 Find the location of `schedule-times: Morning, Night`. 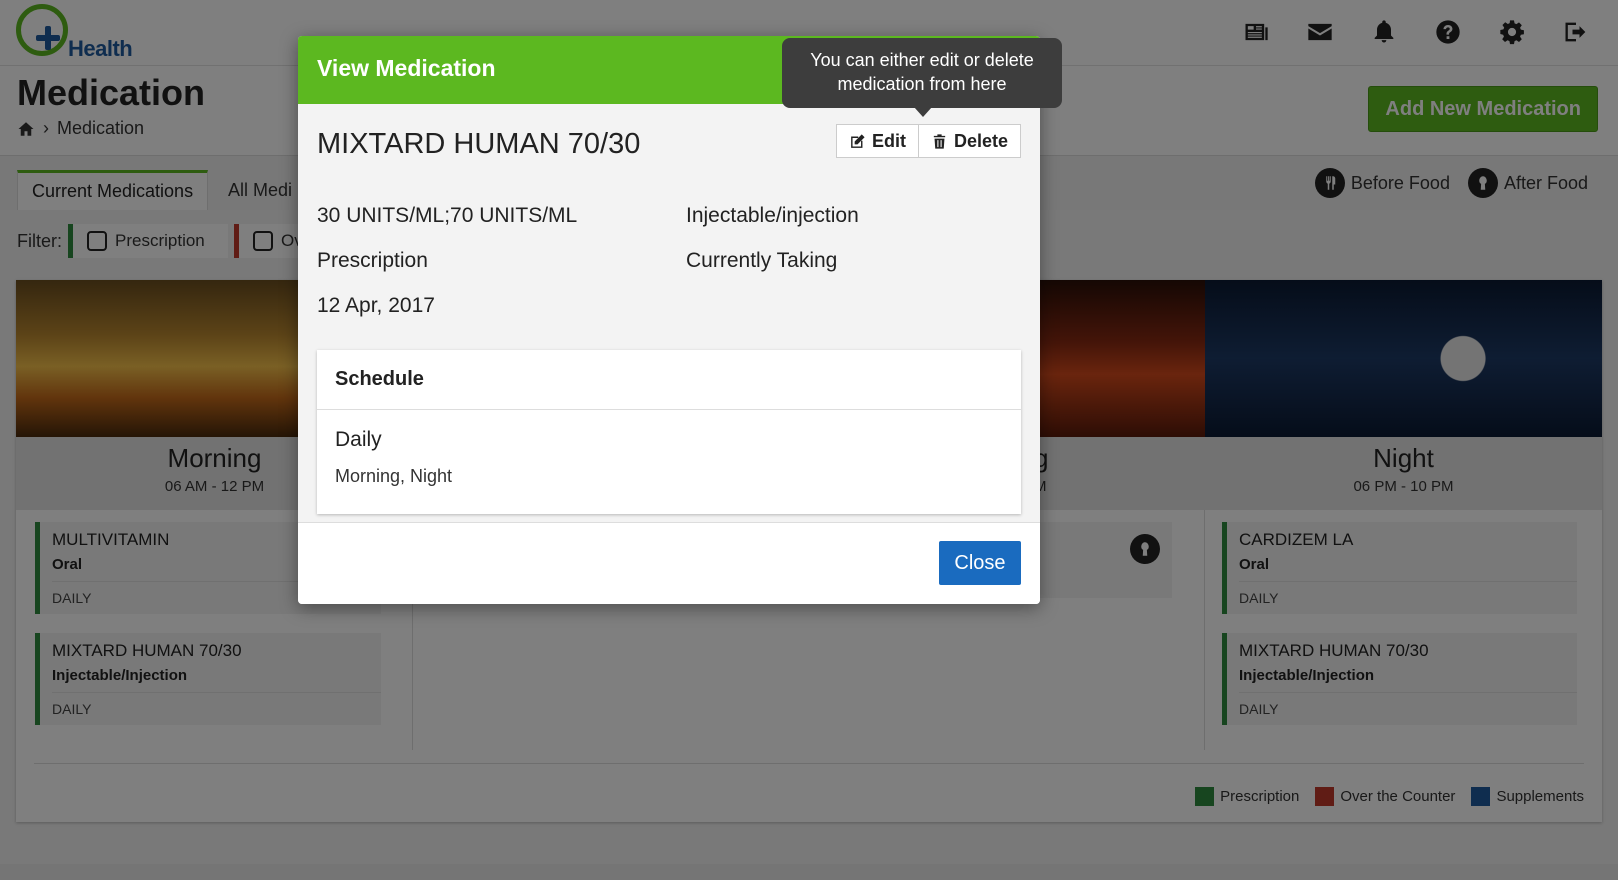

schedule-times: Morning, Night is located at coordinates (394, 476).